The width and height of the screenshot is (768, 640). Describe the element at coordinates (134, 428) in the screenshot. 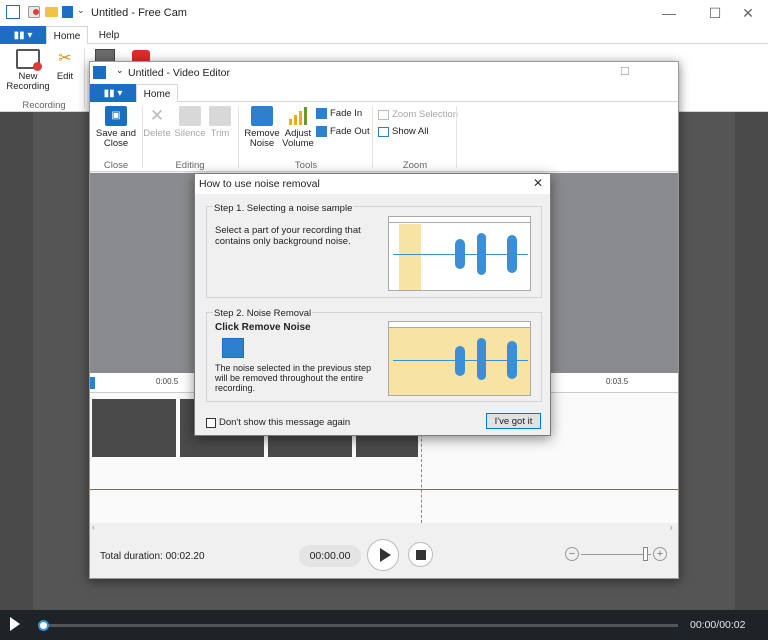

I see `video-clip-thumbnail` at that location.